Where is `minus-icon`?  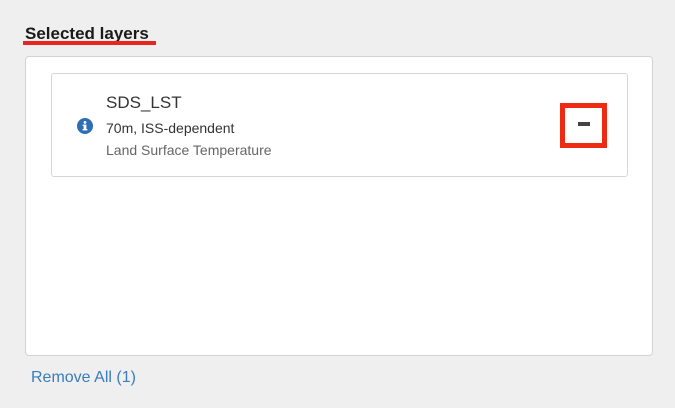
minus-icon is located at coordinates (584, 124).